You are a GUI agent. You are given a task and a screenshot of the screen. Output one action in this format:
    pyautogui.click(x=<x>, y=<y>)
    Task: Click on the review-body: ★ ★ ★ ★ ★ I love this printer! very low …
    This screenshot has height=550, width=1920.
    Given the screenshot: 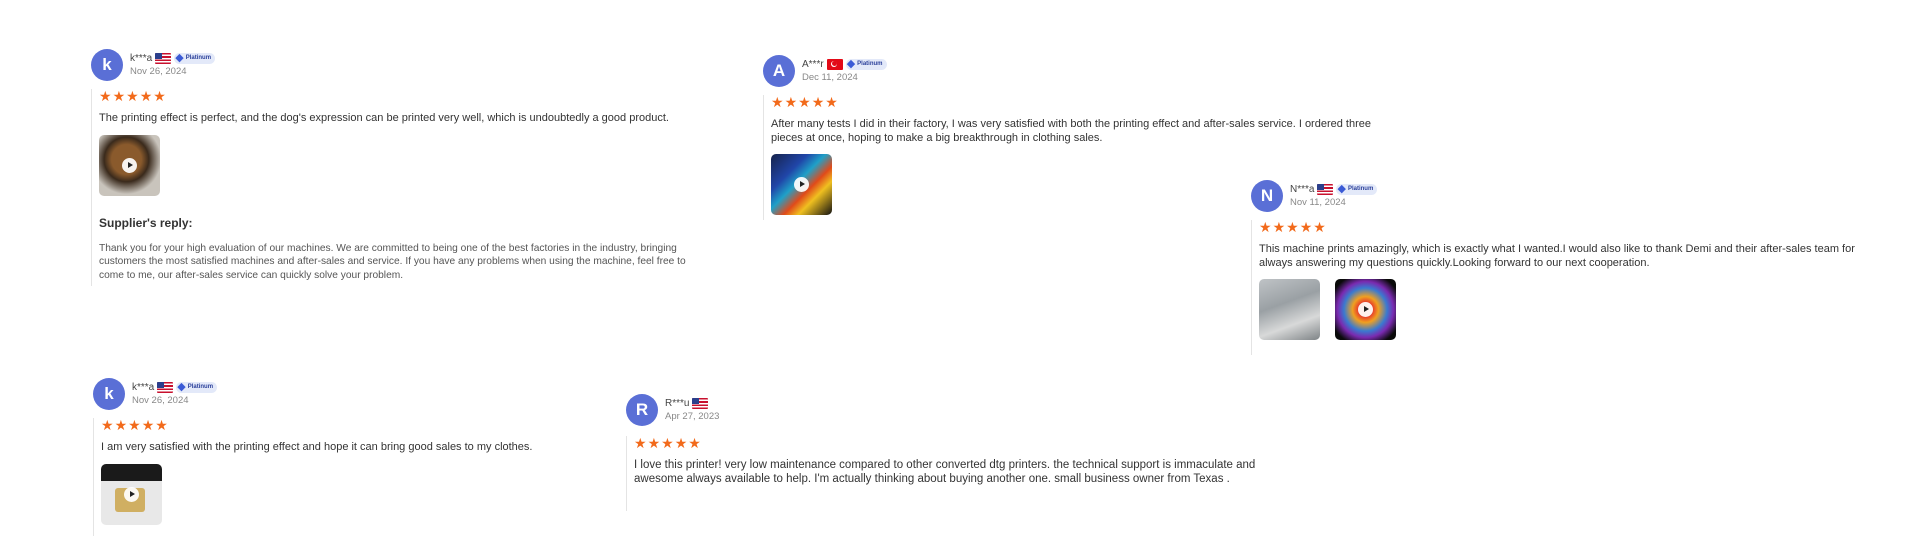 What is the action you would take?
    pyautogui.click(x=950, y=473)
    